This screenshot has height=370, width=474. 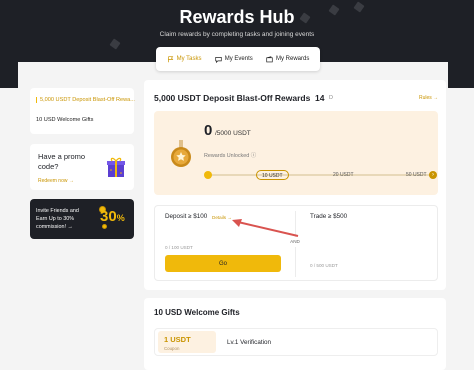 I want to click on wallet-icon, so click(x=269, y=58).